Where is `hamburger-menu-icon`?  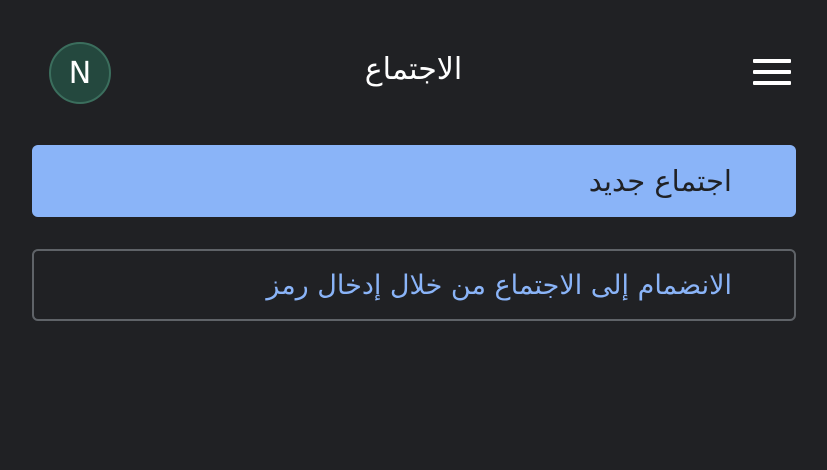
hamburger-menu-icon is located at coordinates (772, 73).